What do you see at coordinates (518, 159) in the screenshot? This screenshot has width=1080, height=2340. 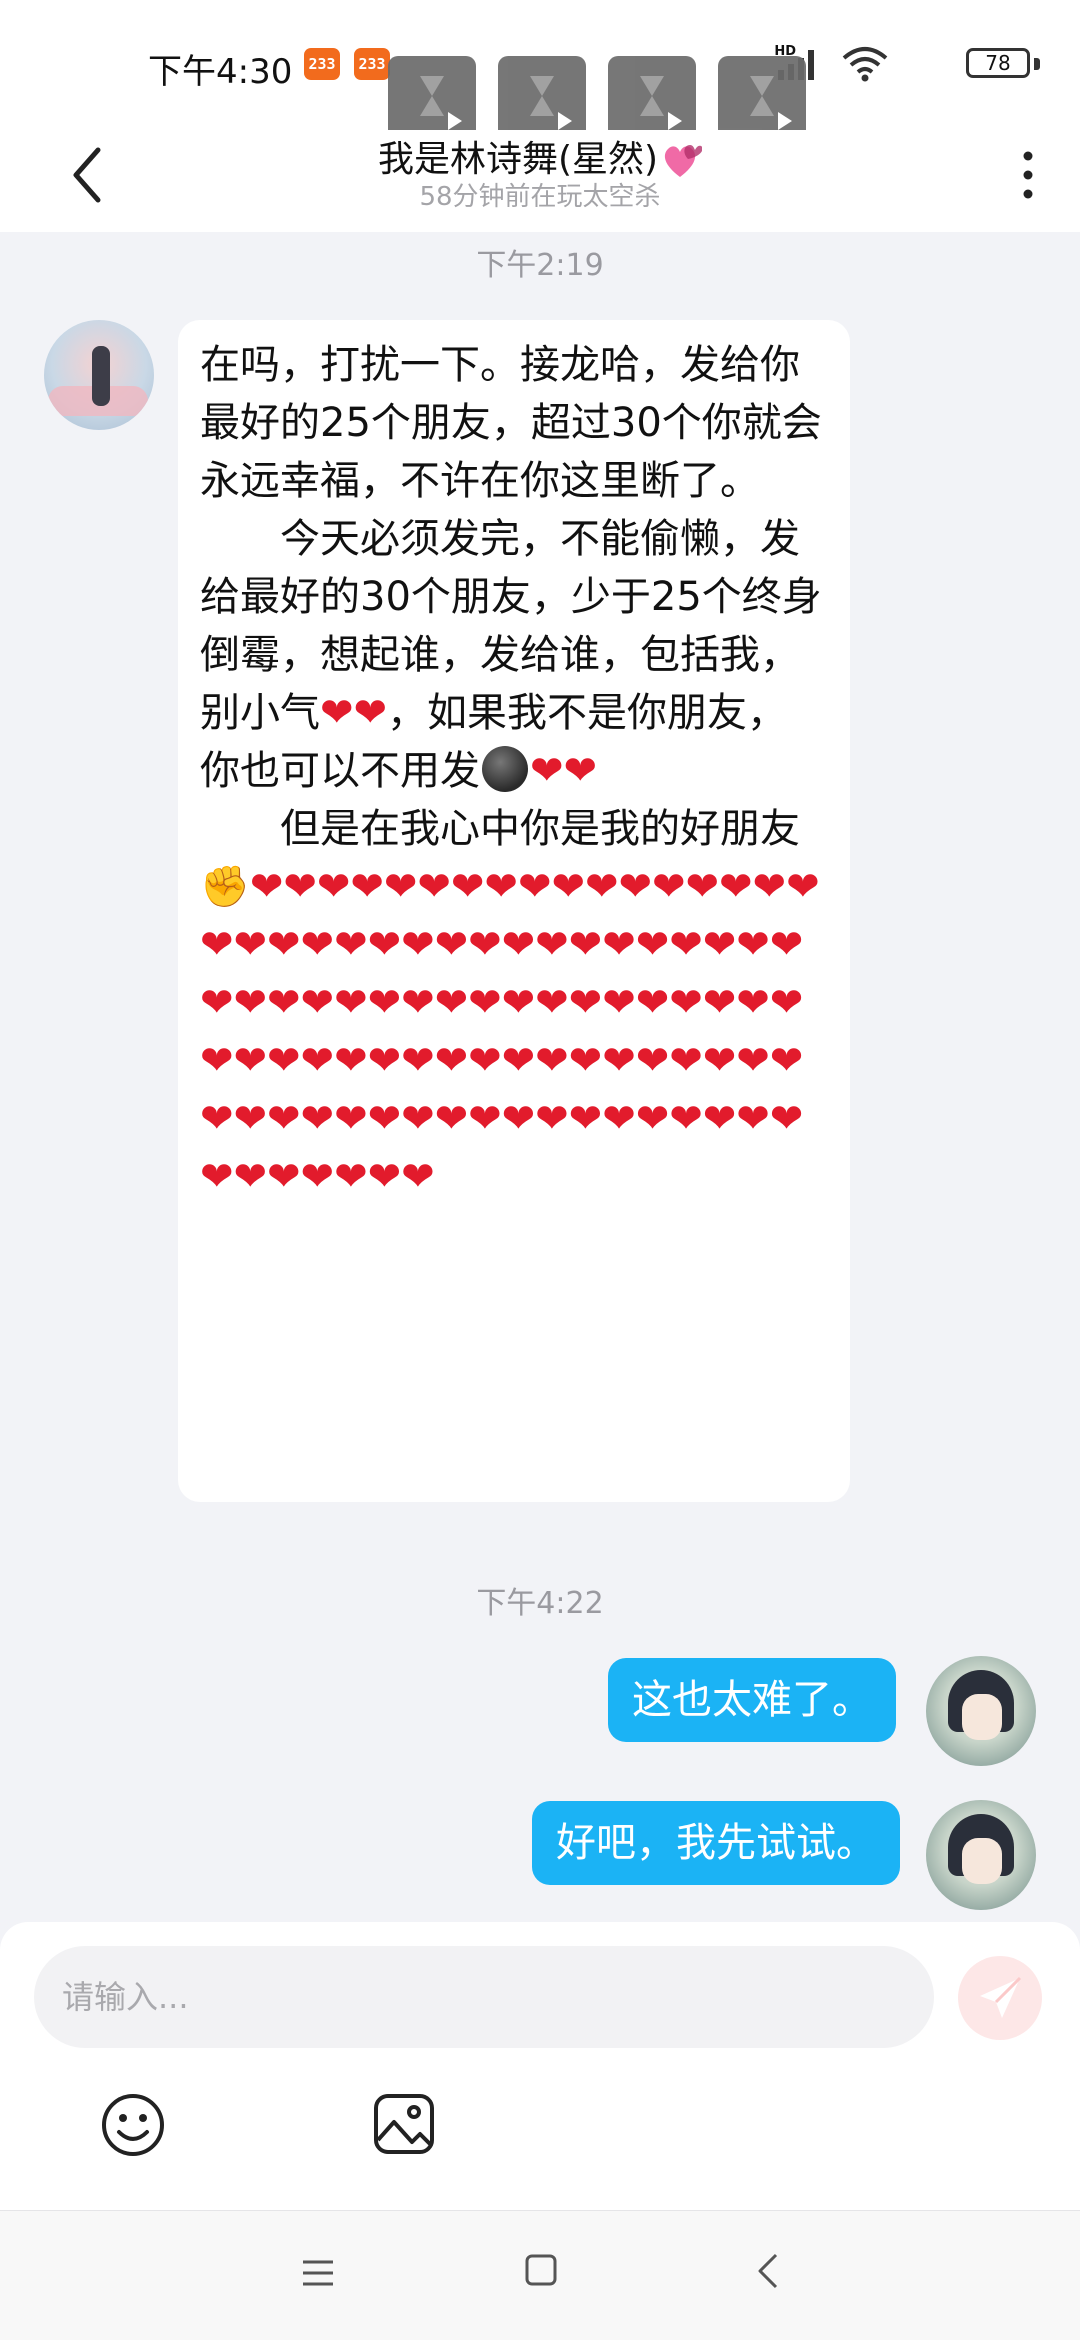 I see `chat-title-text: 我是林诗舞(星然)` at bounding box center [518, 159].